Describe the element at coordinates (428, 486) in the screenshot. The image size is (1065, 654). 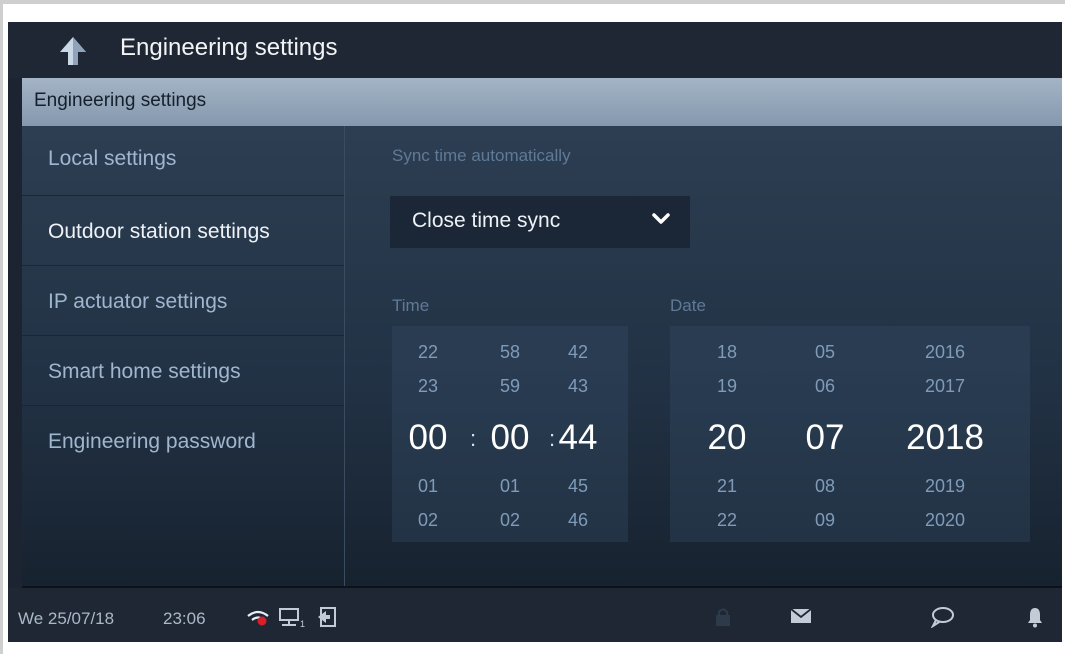
I see `hour-option: 01` at that location.